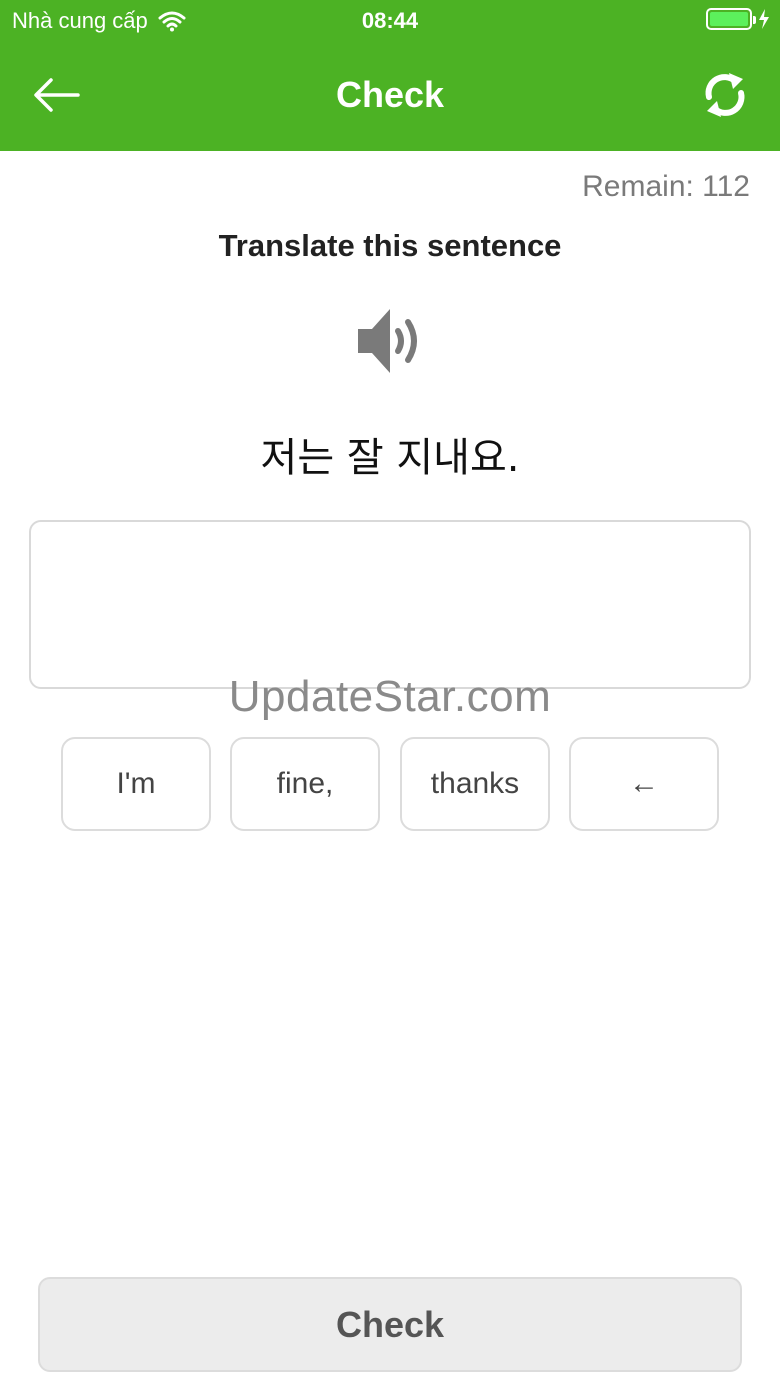 The height and width of the screenshot is (1387, 780). I want to click on nav-bar: Check, so click(390, 95).